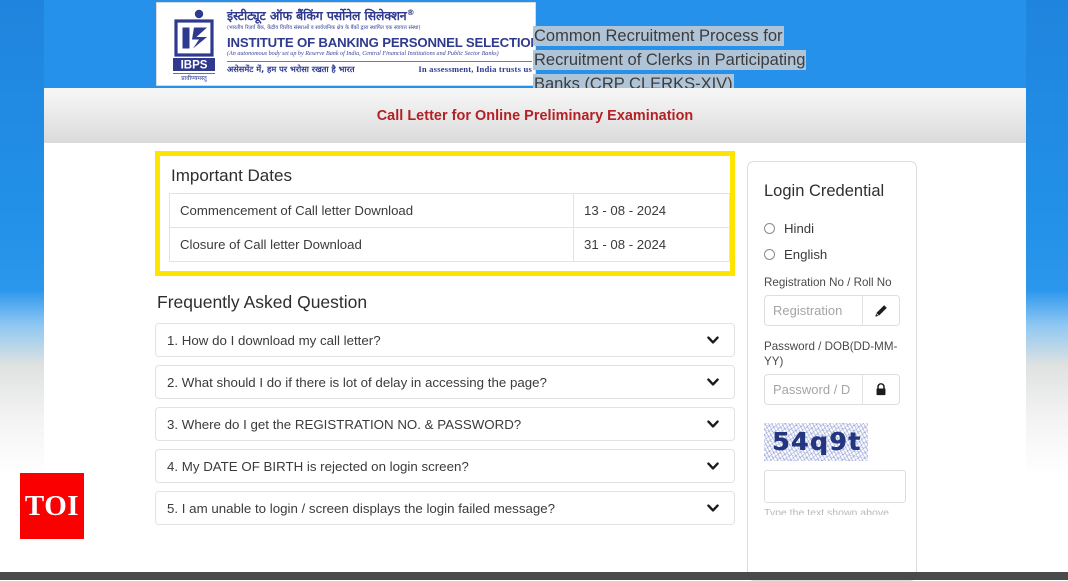  I want to click on date-value: 31 - 08 - 2024, so click(651, 244).